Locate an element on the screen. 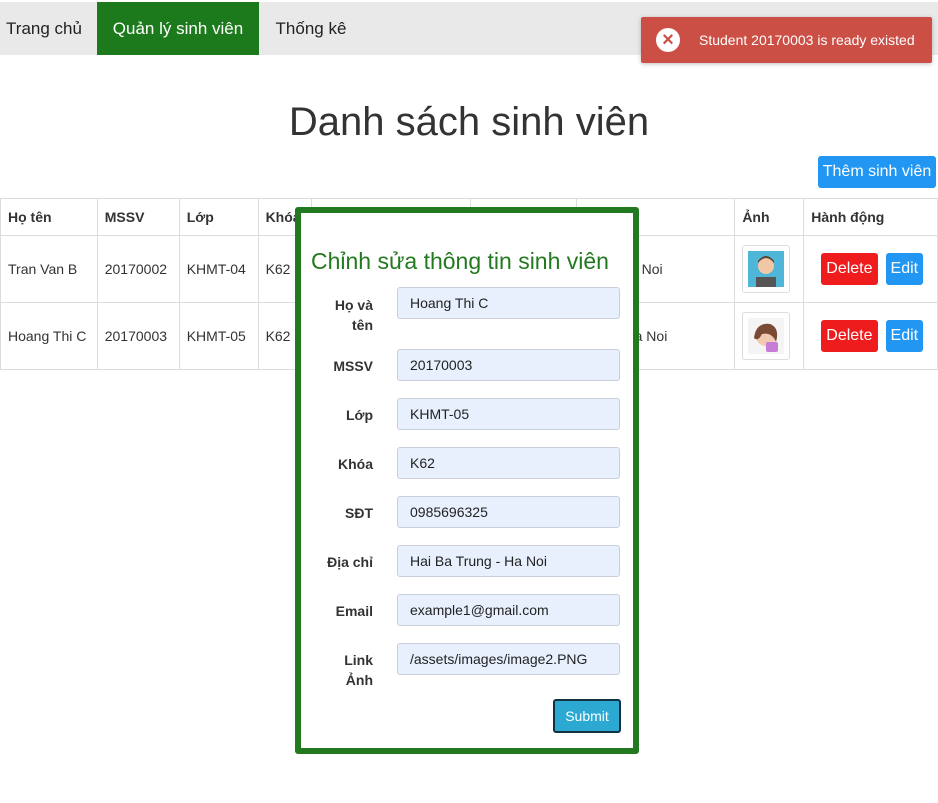 Image resolution: width=938 pixels, height=803 pixels. mssv-input is located at coordinates (508, 365).